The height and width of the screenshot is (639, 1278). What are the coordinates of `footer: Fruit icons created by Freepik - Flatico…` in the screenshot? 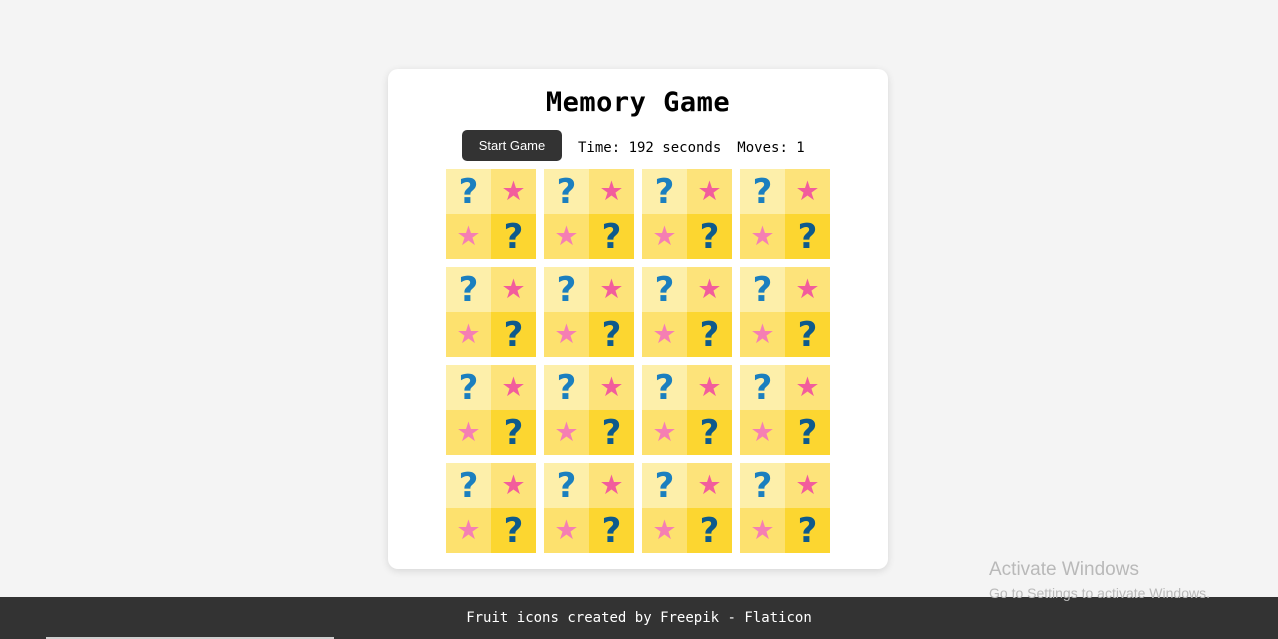 It's located at (639, 618).